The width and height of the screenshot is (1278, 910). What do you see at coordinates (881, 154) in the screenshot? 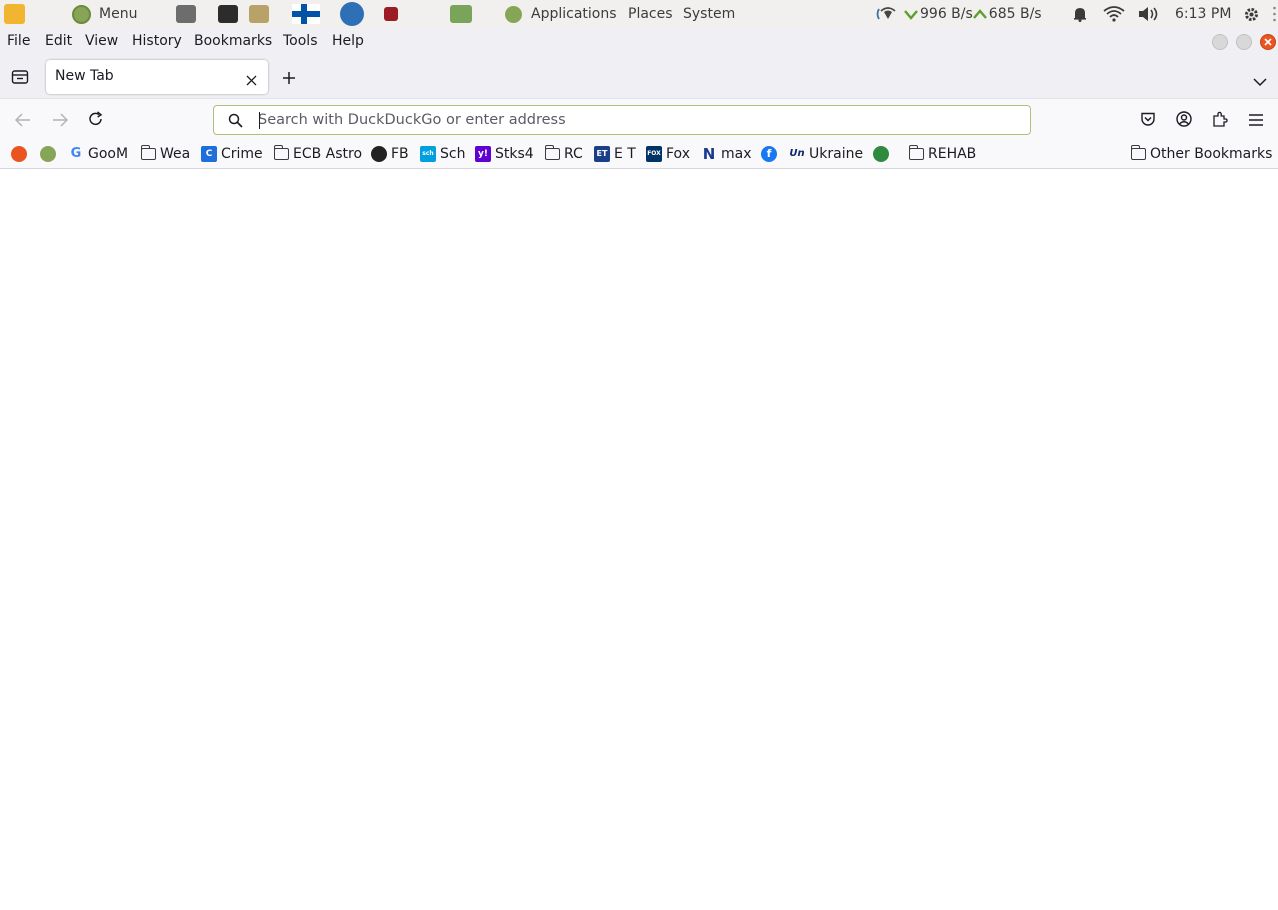
I see `bookmark-globe` at bounding box center [881, 154].